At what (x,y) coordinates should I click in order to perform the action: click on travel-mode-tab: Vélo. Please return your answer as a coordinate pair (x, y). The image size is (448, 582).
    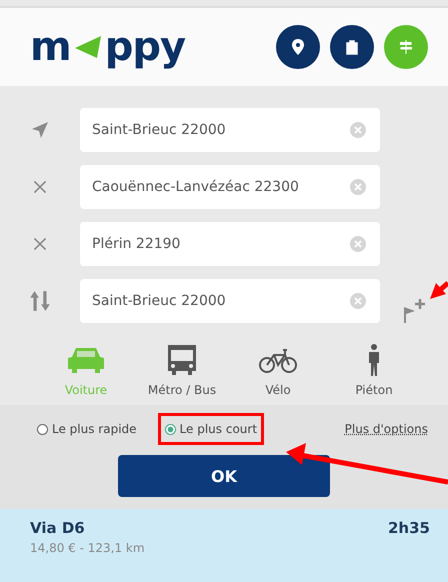
    Looking at the image, I should click on (278, 370).